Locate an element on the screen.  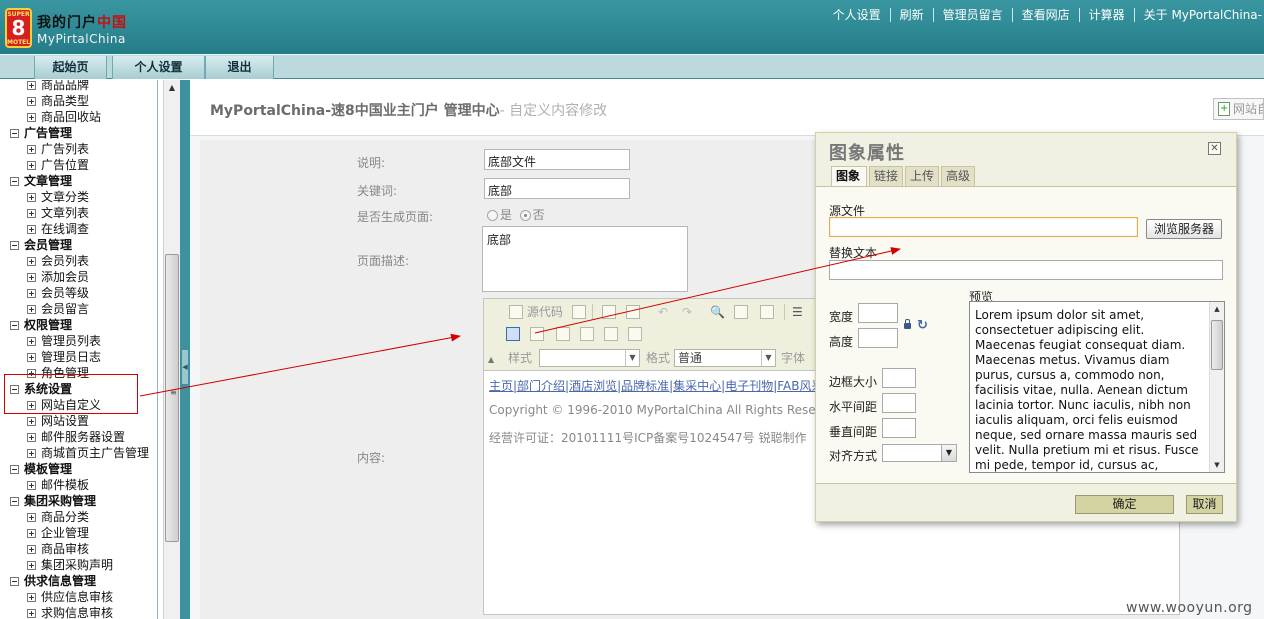
image-button is located at coordinates (513, 334).